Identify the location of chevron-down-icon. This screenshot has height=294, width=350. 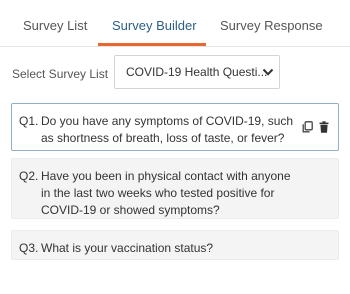
(268, 72).